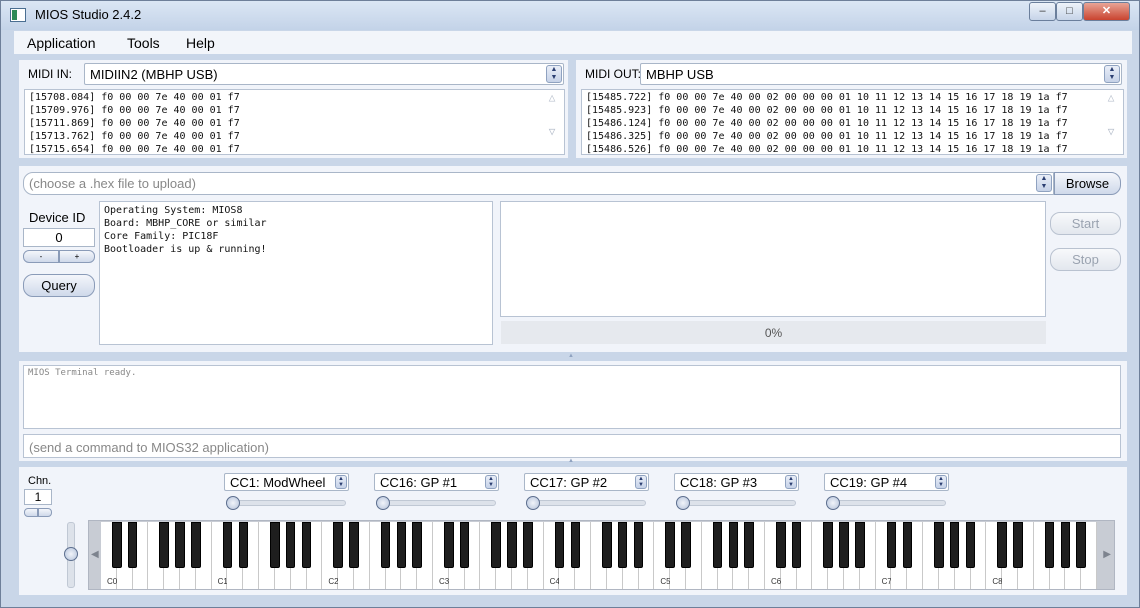 Image resolution: width=1140 pixels, height=608 pixels. What do you see at coordinates (18, 15) in the screenshot?
I see `app-icon` at bounding box center [18, 15].